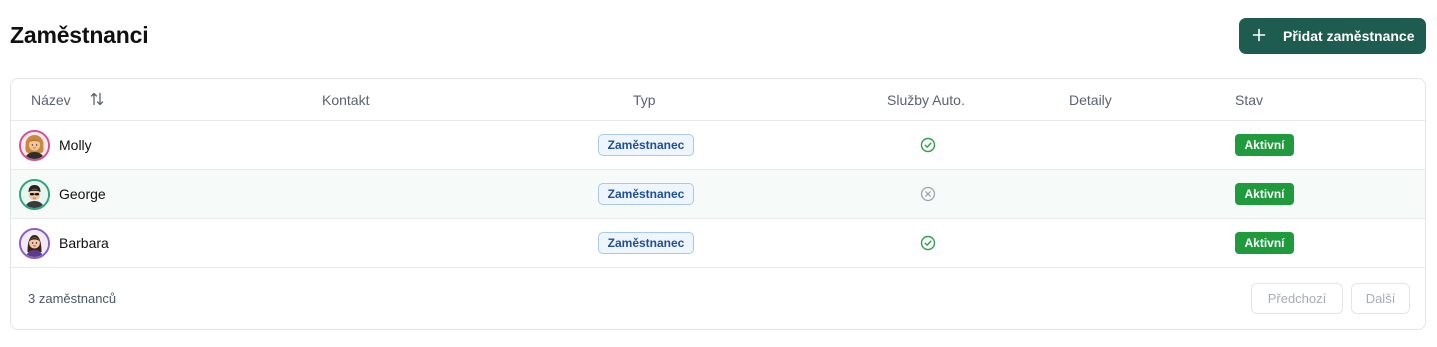  Describe the element at coordinates (72, 298) in the screenshot. I see `employee-count: 3 zaměstnanců` at that location.